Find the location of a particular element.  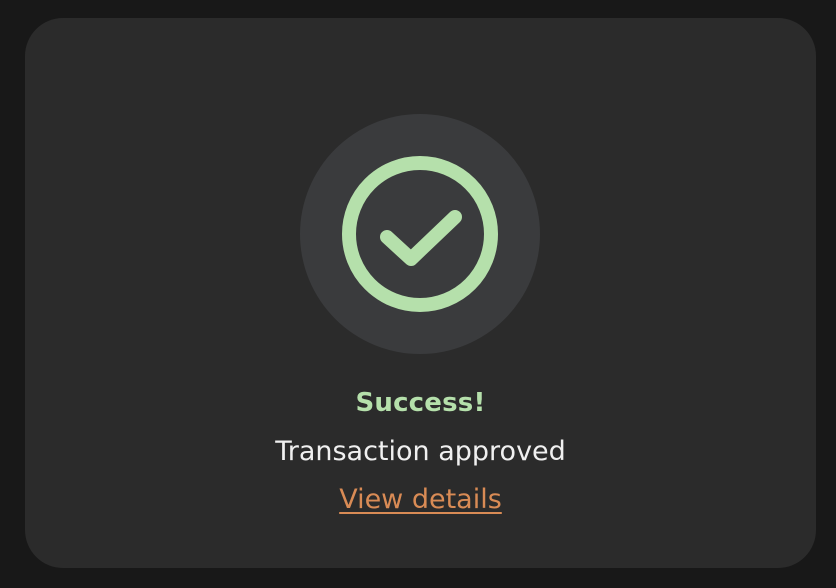

status-icon-badge is located at coordinates (420, 234).